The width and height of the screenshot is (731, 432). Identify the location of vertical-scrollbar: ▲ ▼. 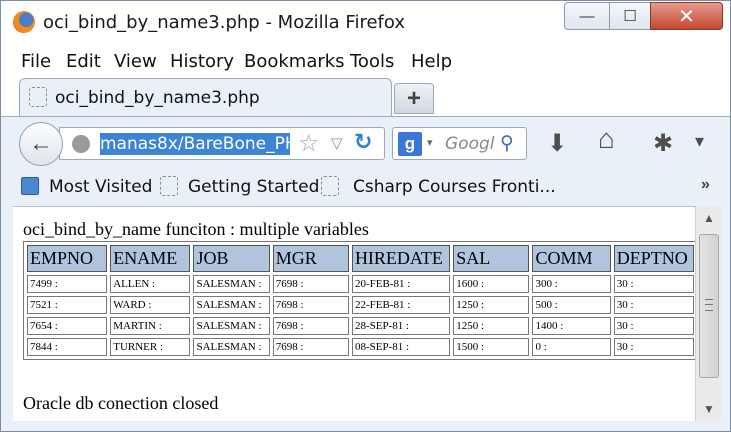
(708, 313).